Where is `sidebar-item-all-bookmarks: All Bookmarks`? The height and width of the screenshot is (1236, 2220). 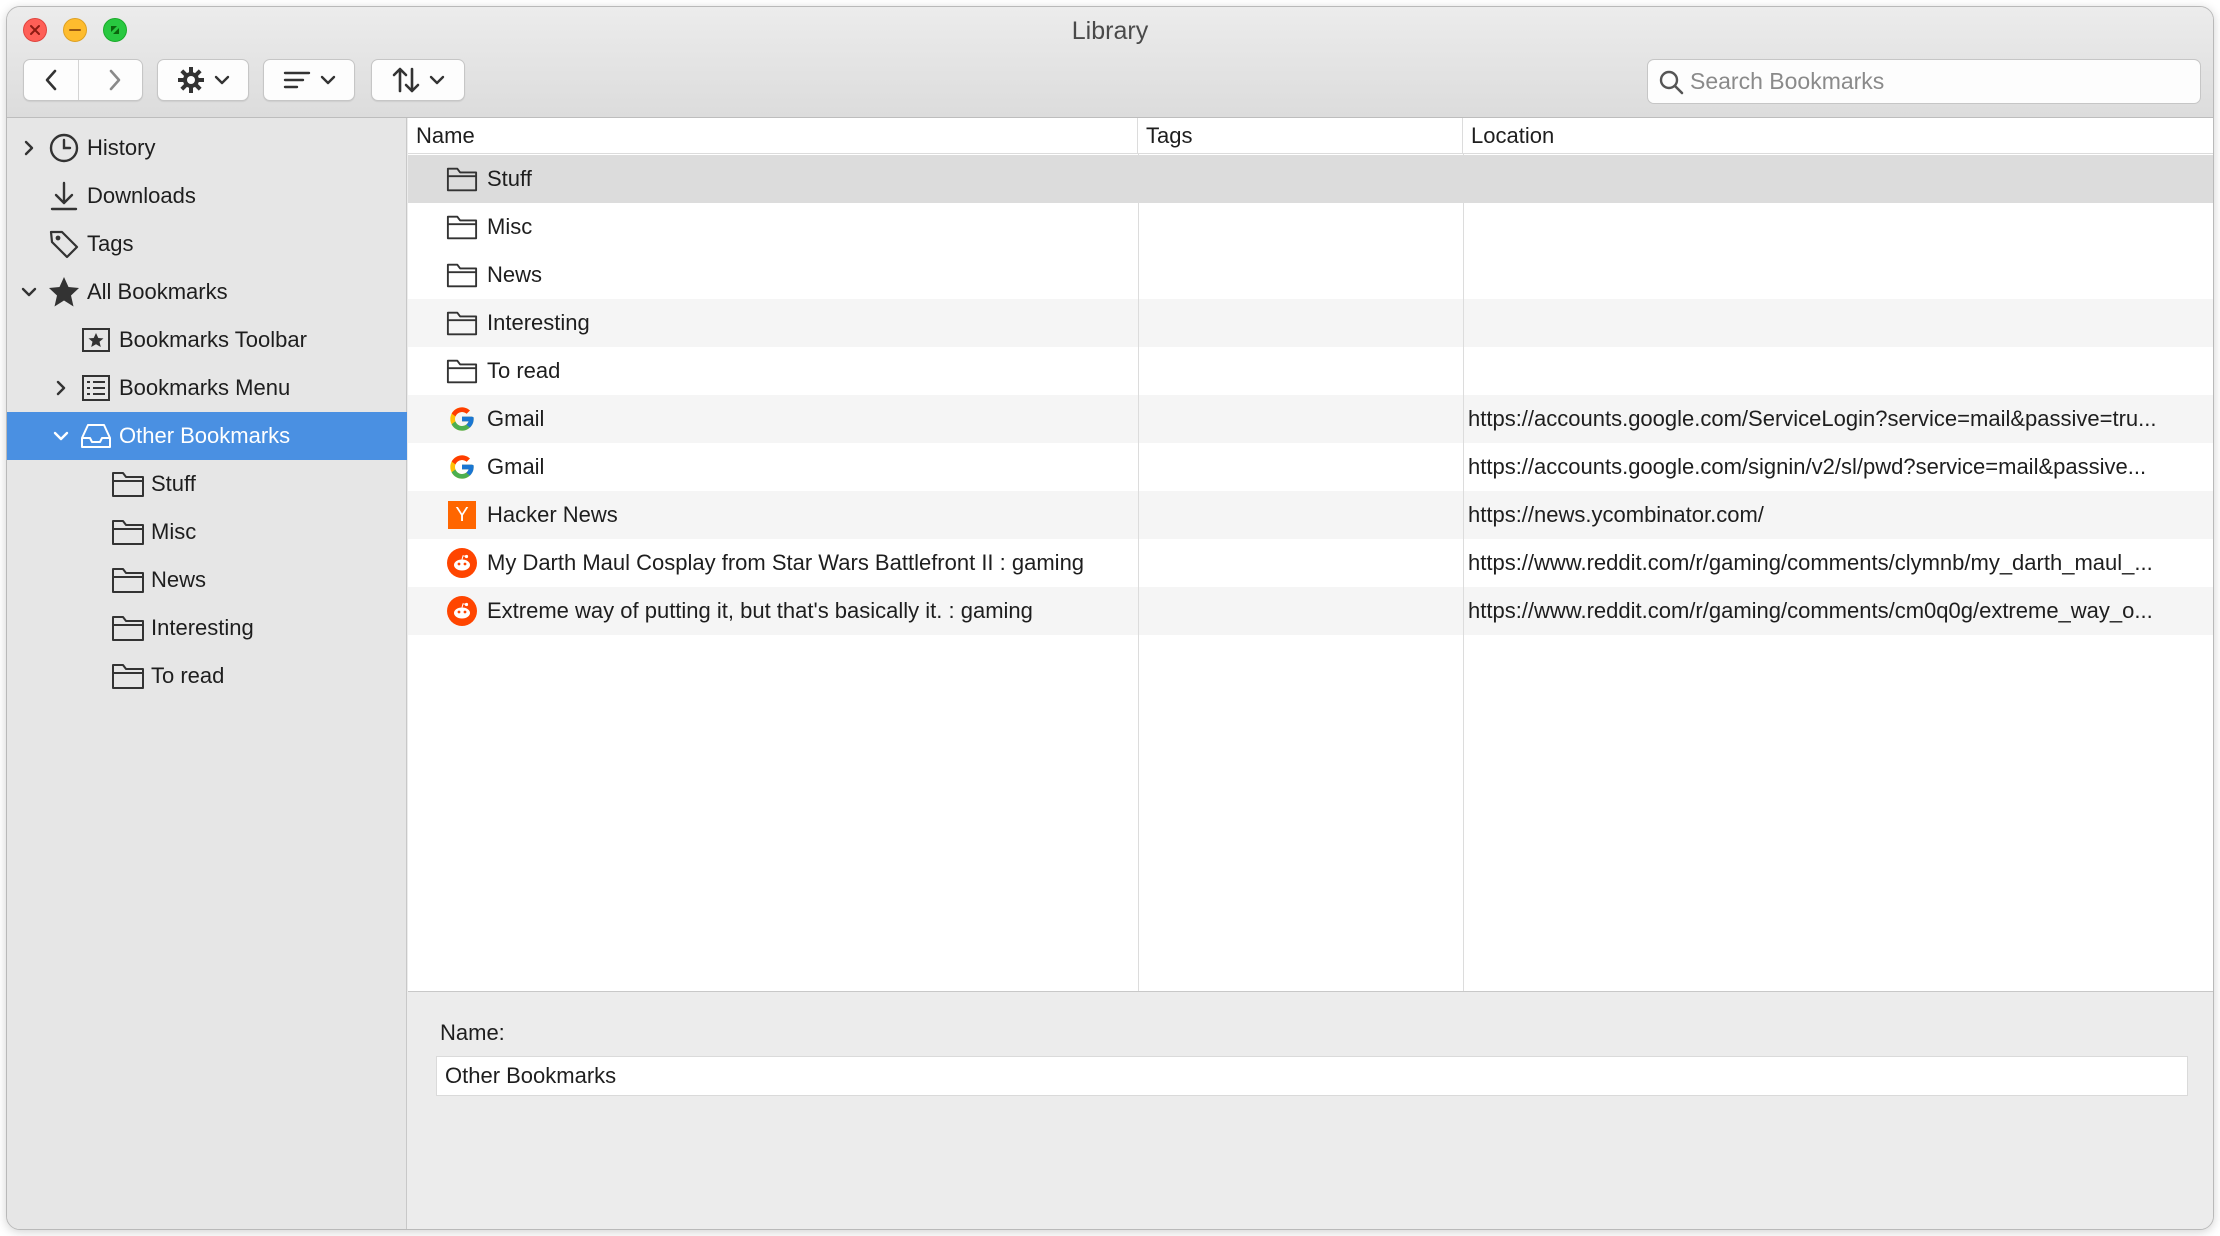 sidebar-item-all-bookmarks: All Bookmarks is located at coordinates (207, 292).